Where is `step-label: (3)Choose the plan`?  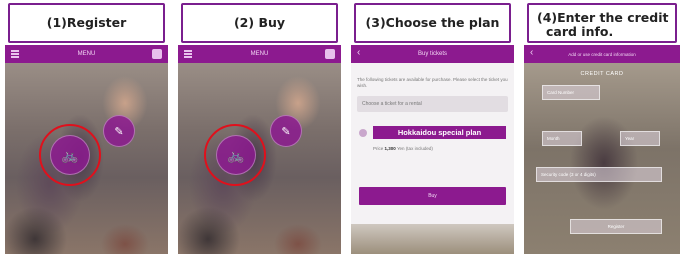
step-label: (3)Choose the plan is located at coordinates (432, 23).